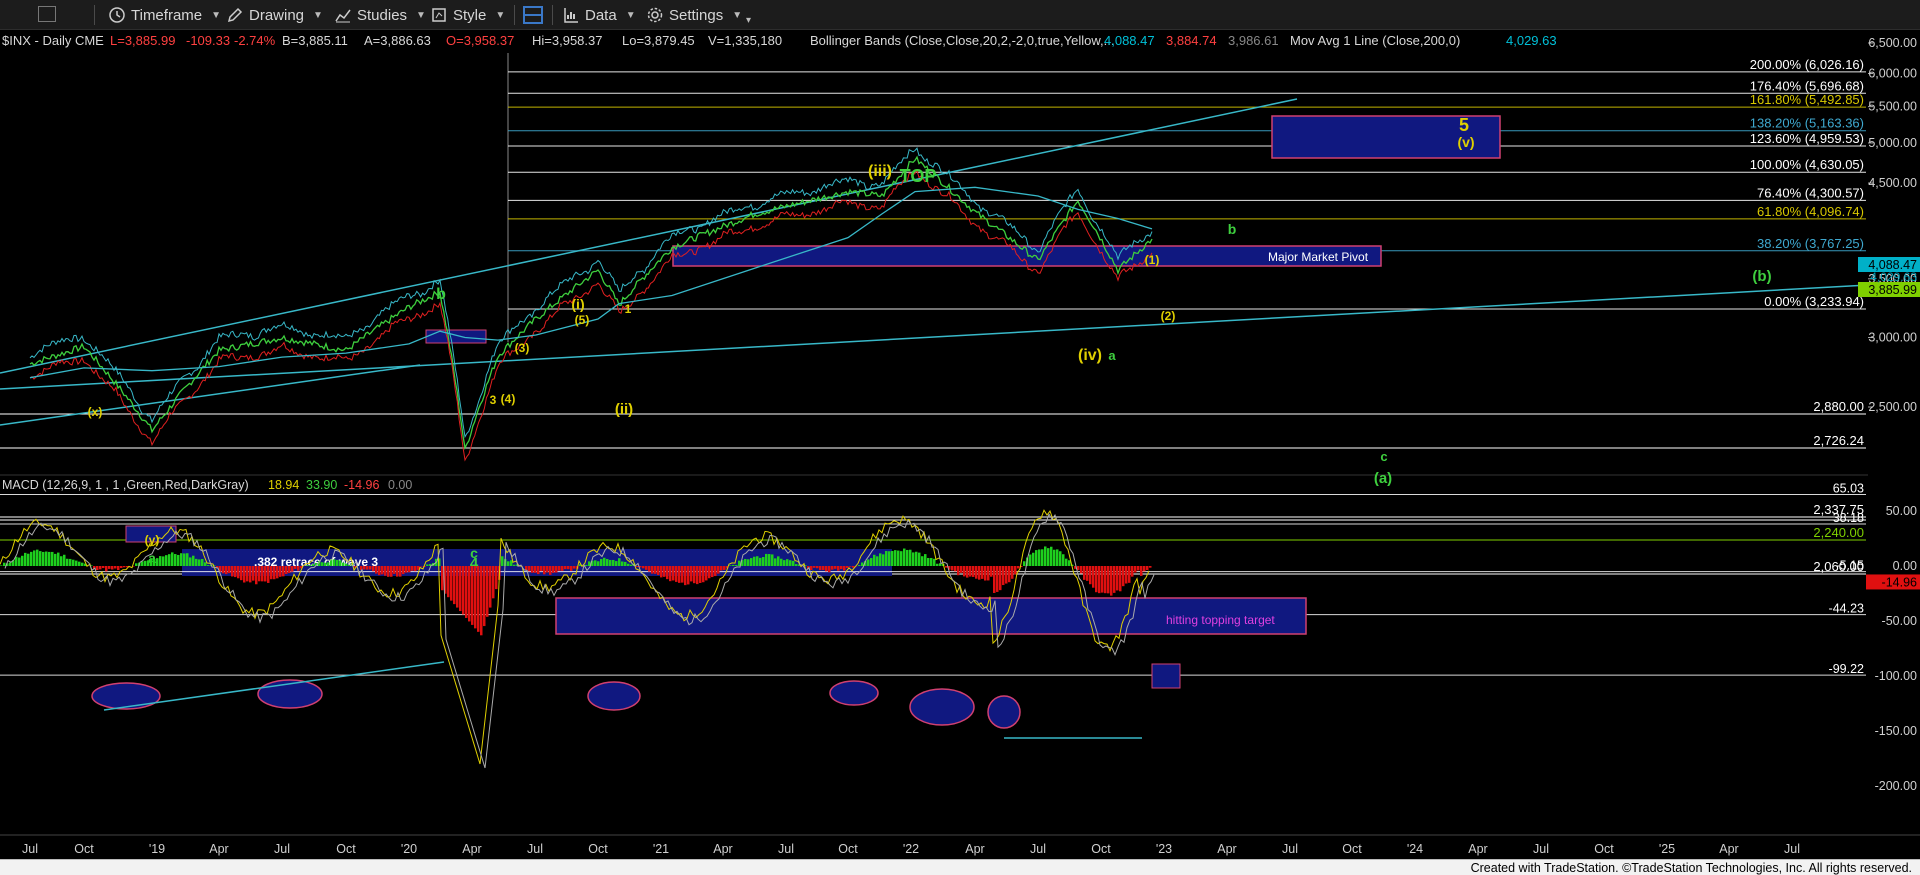 The height and width of the screenshot is (875, 1920). What do you see at coordinates (274, 15) in the screenshot?
I see `drawing-button: Drawing ▼` at bounding box center [274, 15].